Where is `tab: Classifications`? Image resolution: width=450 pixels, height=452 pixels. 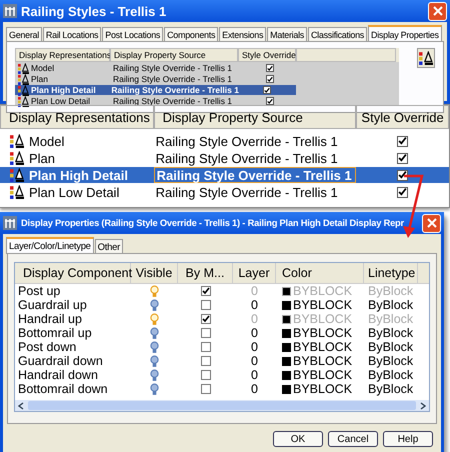 tab: Classifications is located at coordinates (338, 34).